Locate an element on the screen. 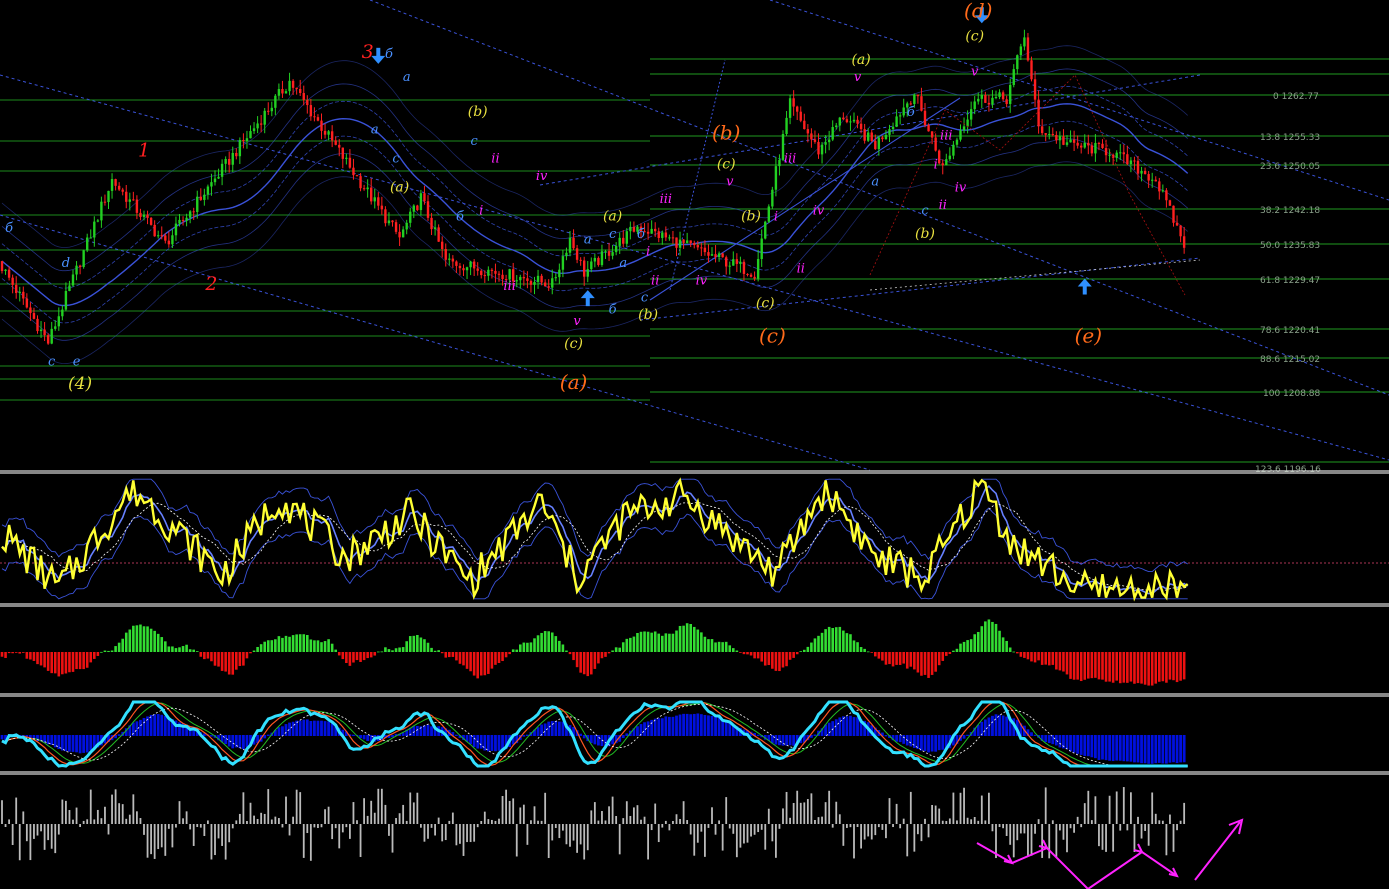 This screenshot has width=1389, height=889. wave-label: (a) is located at coordinates (612, 216).